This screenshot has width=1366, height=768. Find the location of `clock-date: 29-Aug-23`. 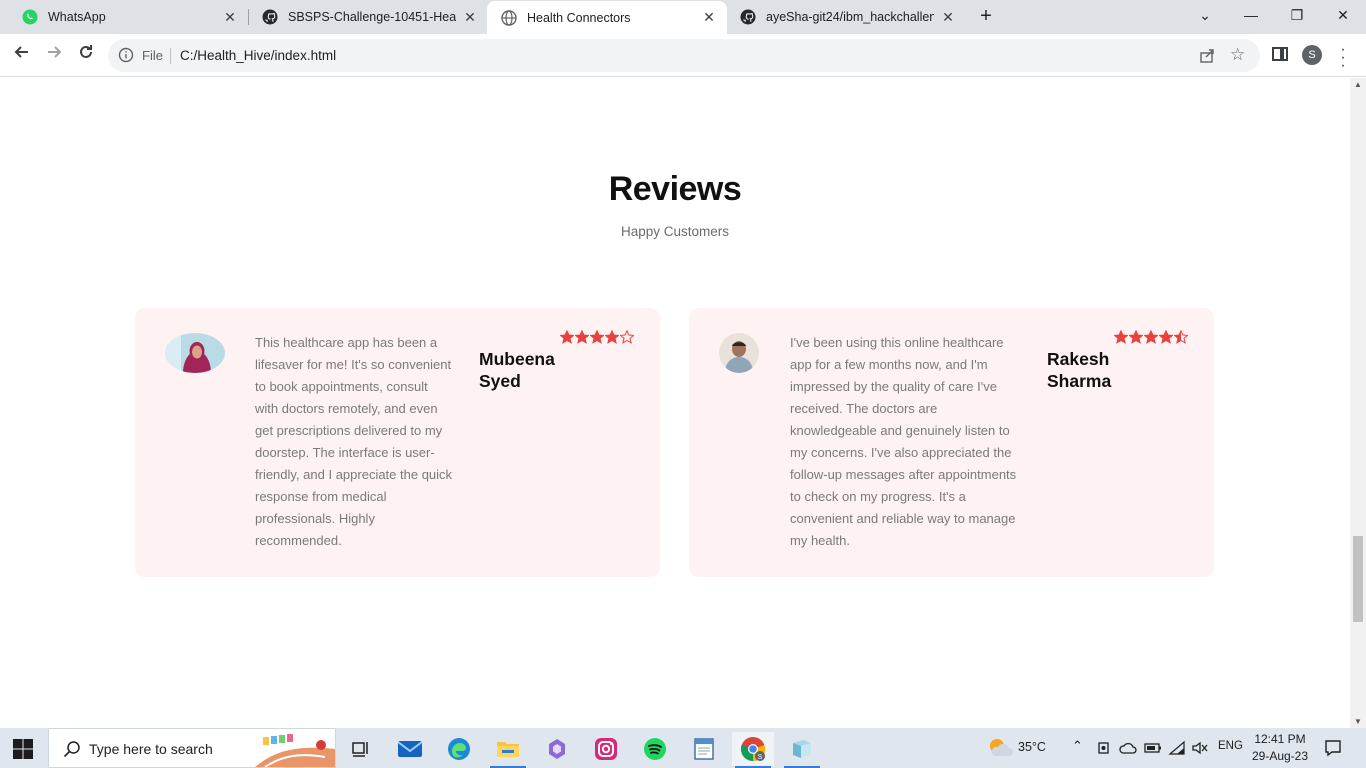

clock-date: 29-Aug-23 is located at coordinates (1280, 756).